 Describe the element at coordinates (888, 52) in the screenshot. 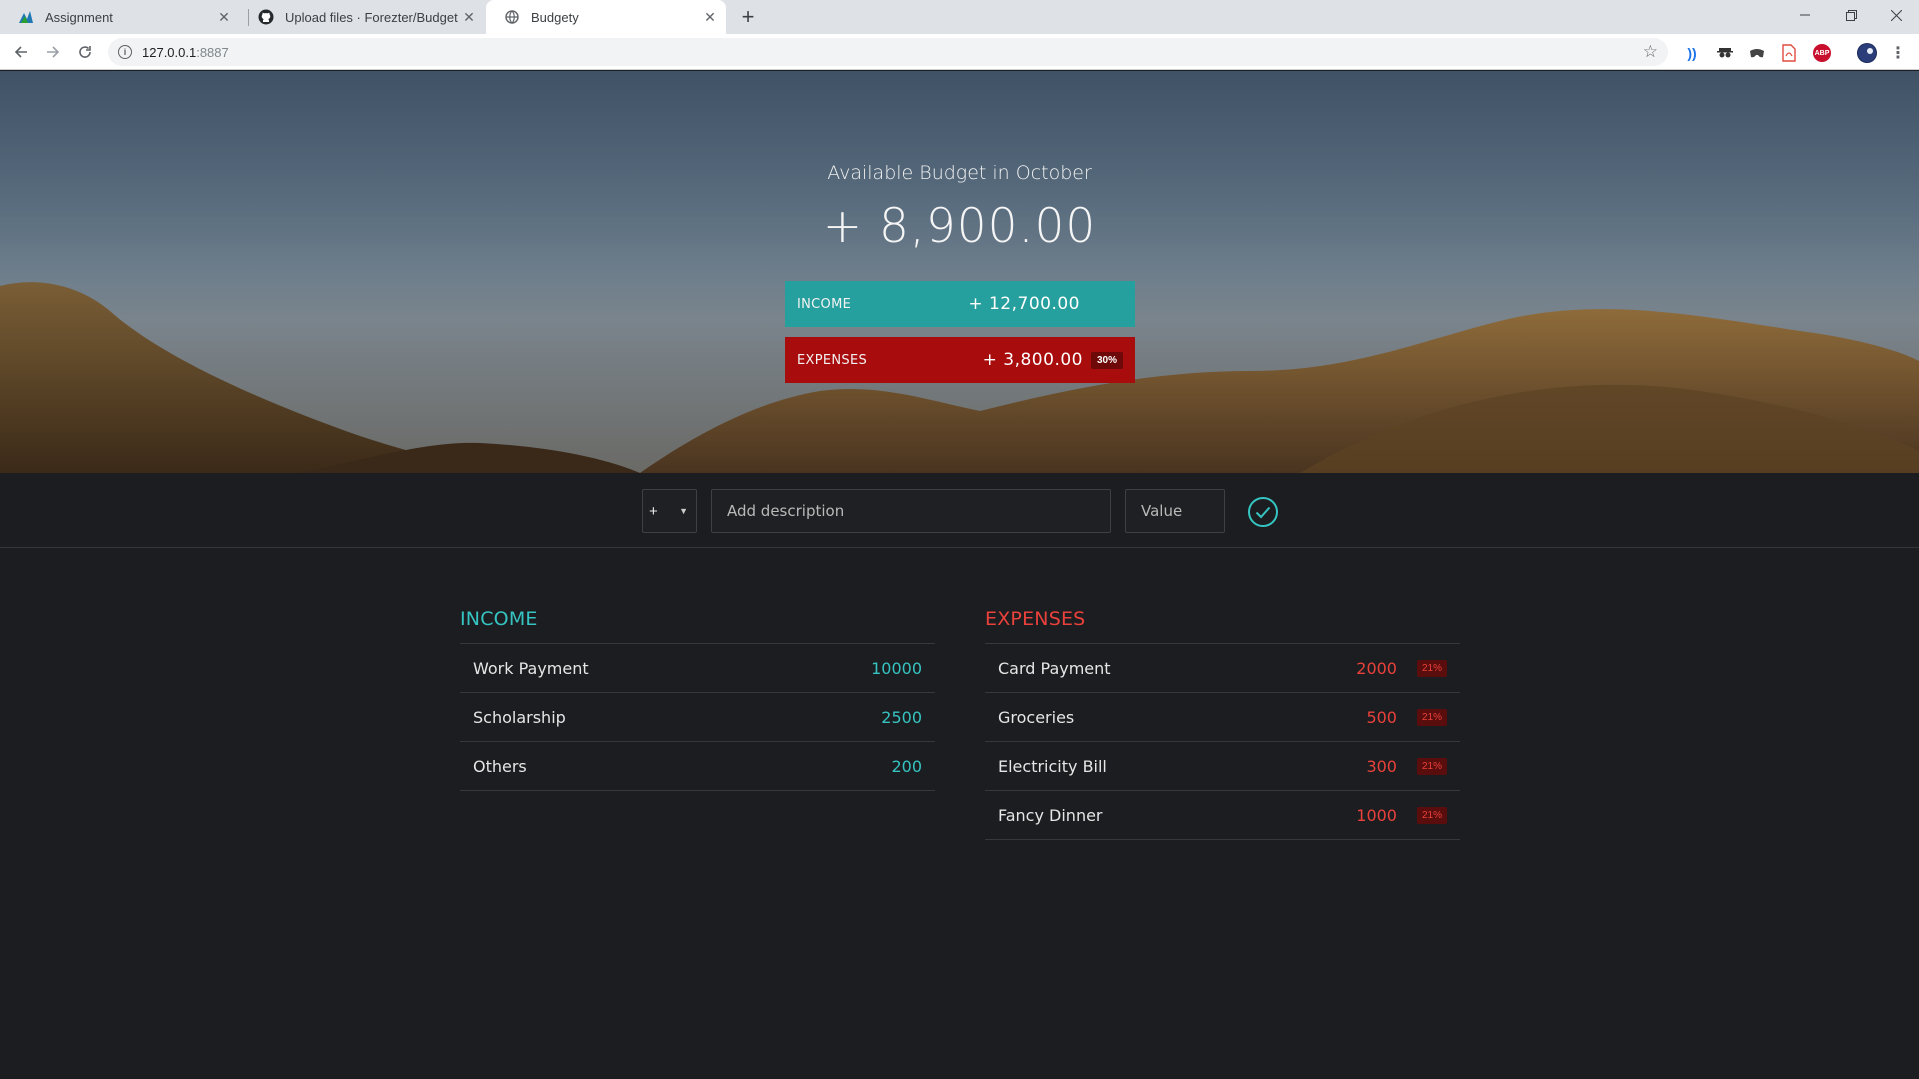

I see `address-bar: i 127.0.0.1:8887 ☆` at that location.